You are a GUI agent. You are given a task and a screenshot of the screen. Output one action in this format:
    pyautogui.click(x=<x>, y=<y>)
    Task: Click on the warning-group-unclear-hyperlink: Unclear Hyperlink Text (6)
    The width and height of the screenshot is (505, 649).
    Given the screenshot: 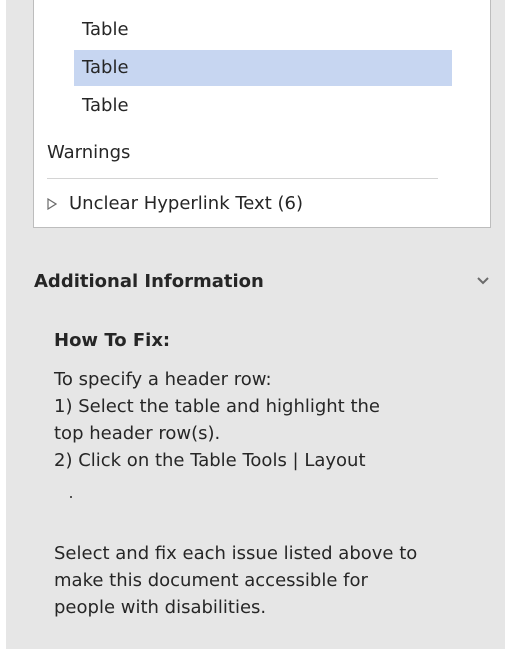 What is the action you would take?
    pyautogui.click(x=175, y=204)
    